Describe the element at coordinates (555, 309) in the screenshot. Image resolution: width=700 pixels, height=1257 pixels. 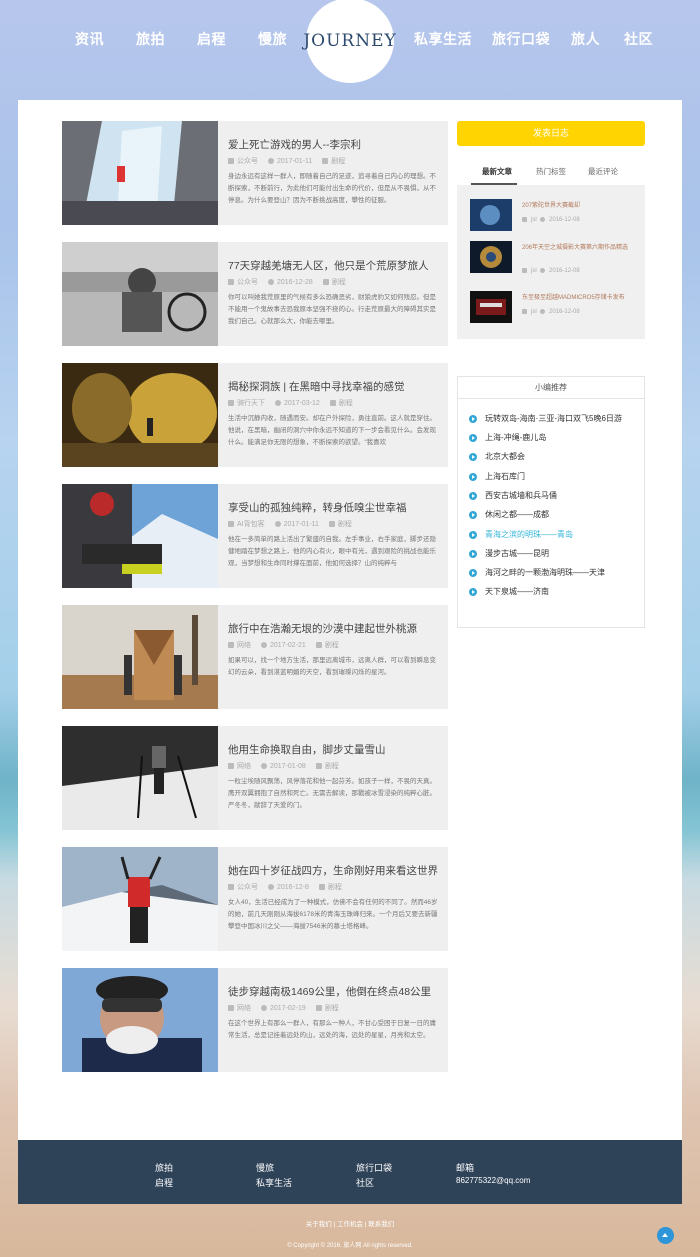
I see `list-item: 东至极至超越MADMICRO5存储卡发布 jsl 2016-12-08` at that location.